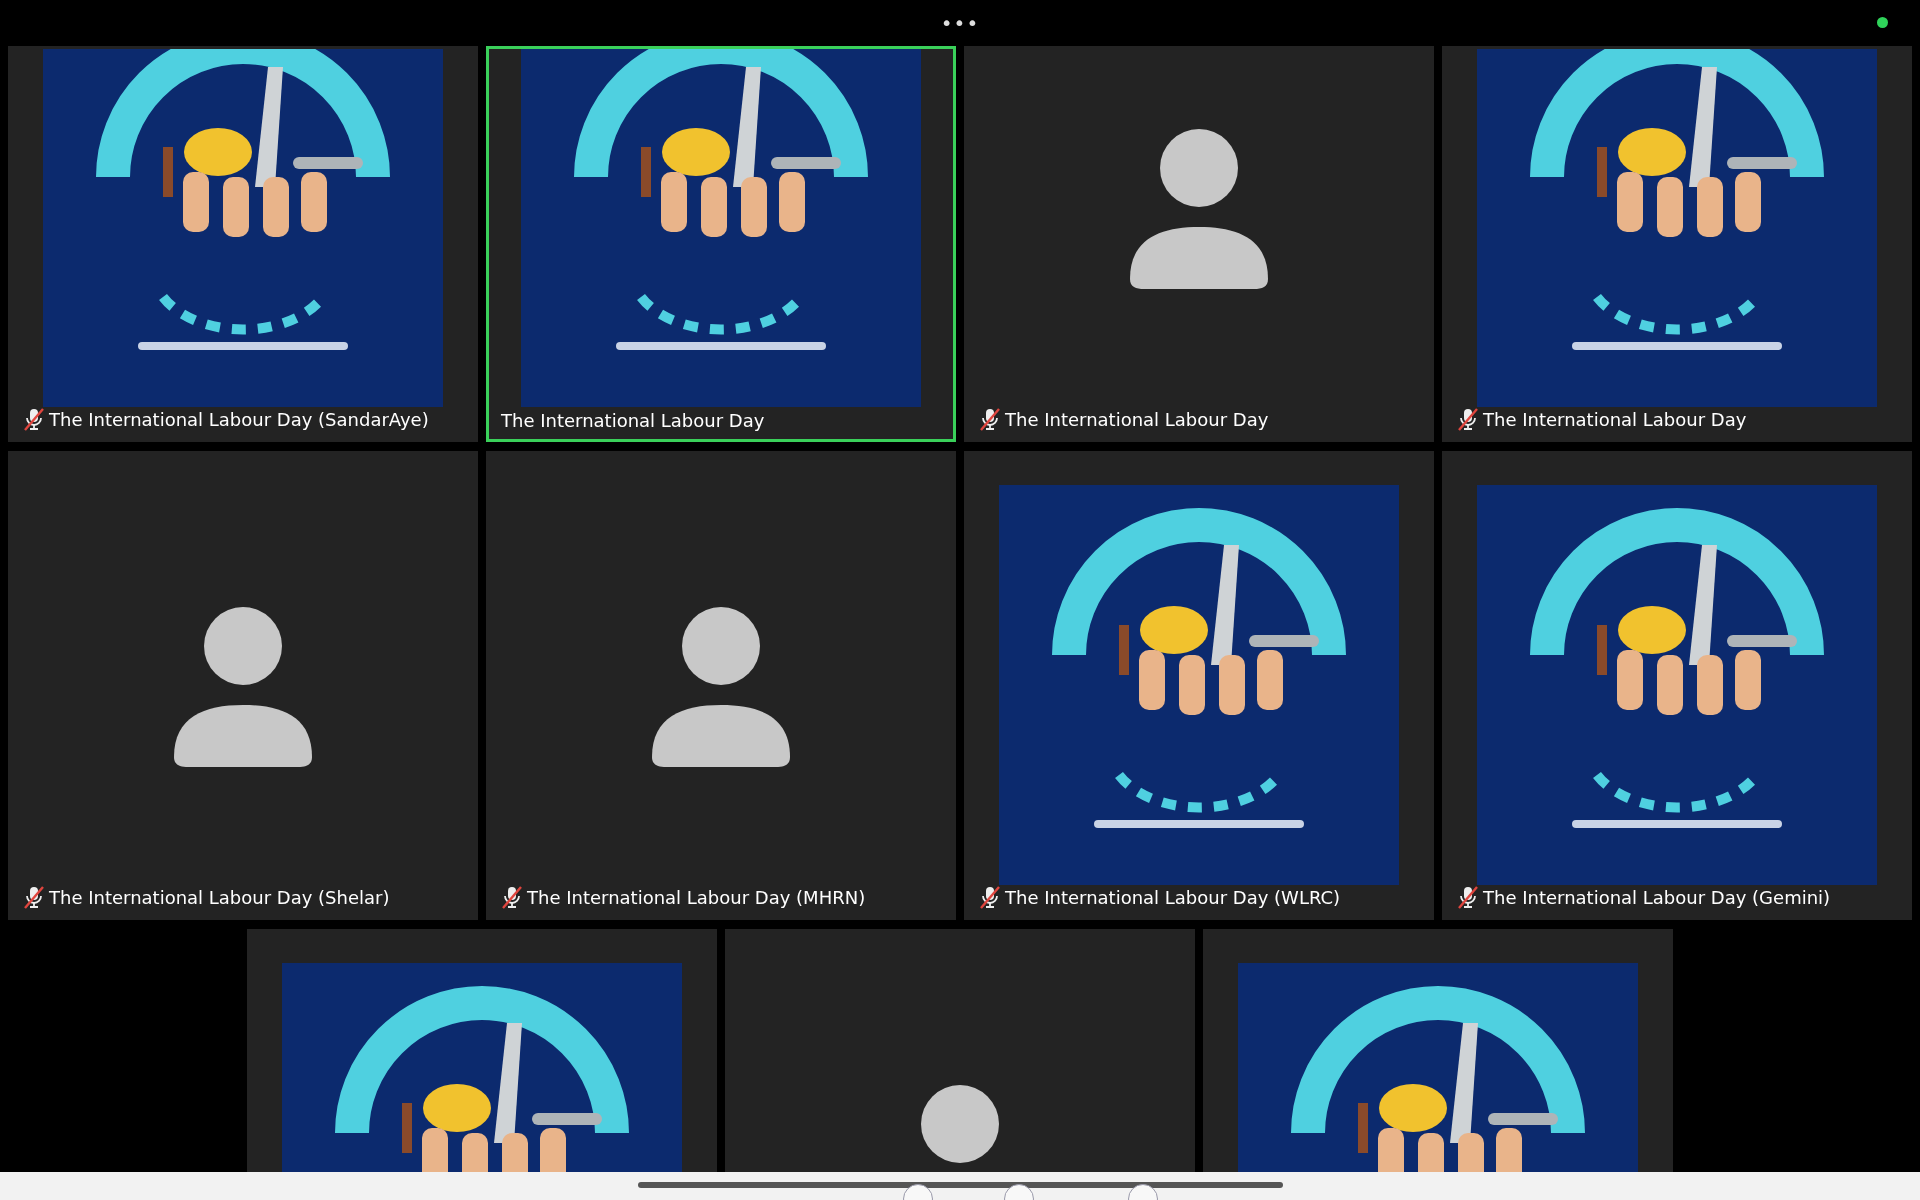 This screenshot has width=1920, height=1200. I want to click on participant-name: The International Labour Day (Shelar), so click(219, 897).